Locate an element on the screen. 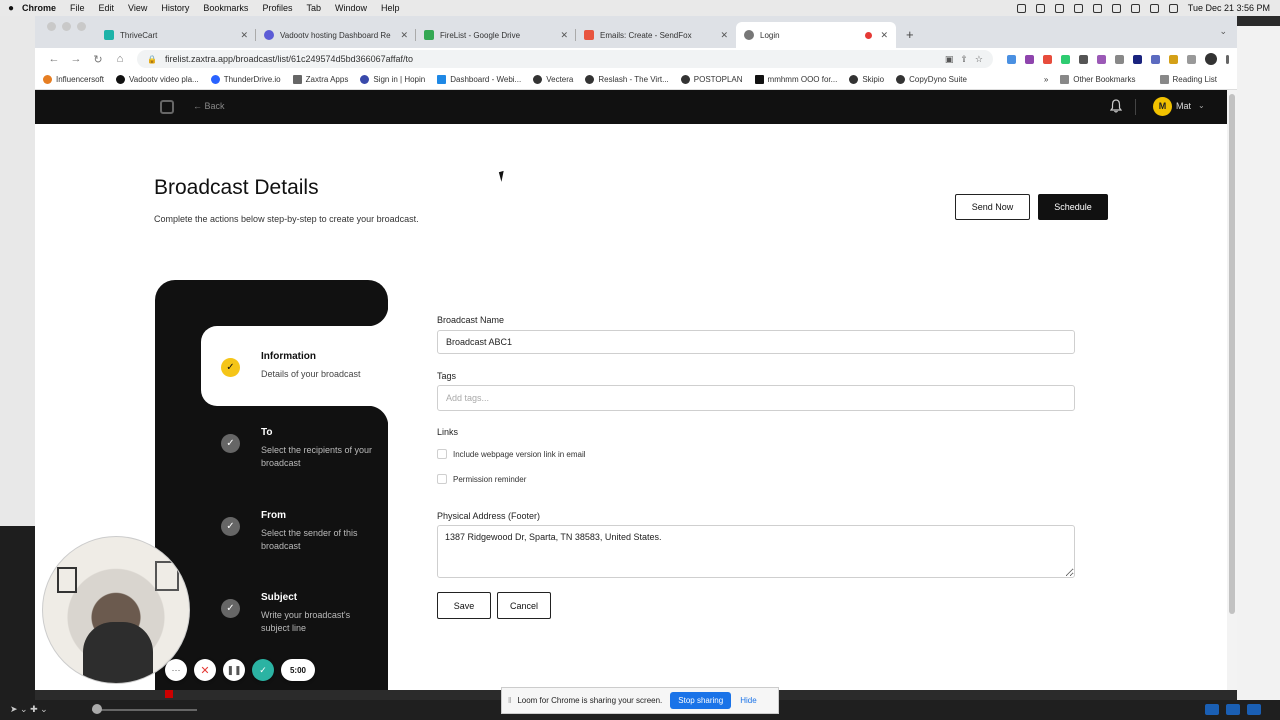  bookmark-item: CopyDyno Suite is located at coordinates (931, 79).